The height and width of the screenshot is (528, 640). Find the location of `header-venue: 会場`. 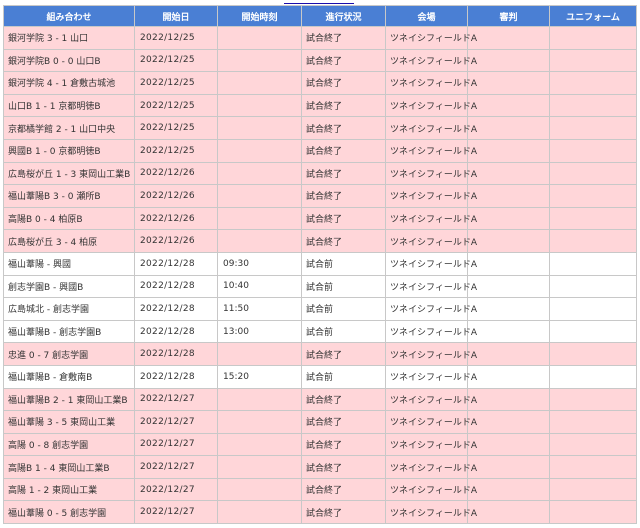

header-venue: 会場 is located at coordinates (426, 16).